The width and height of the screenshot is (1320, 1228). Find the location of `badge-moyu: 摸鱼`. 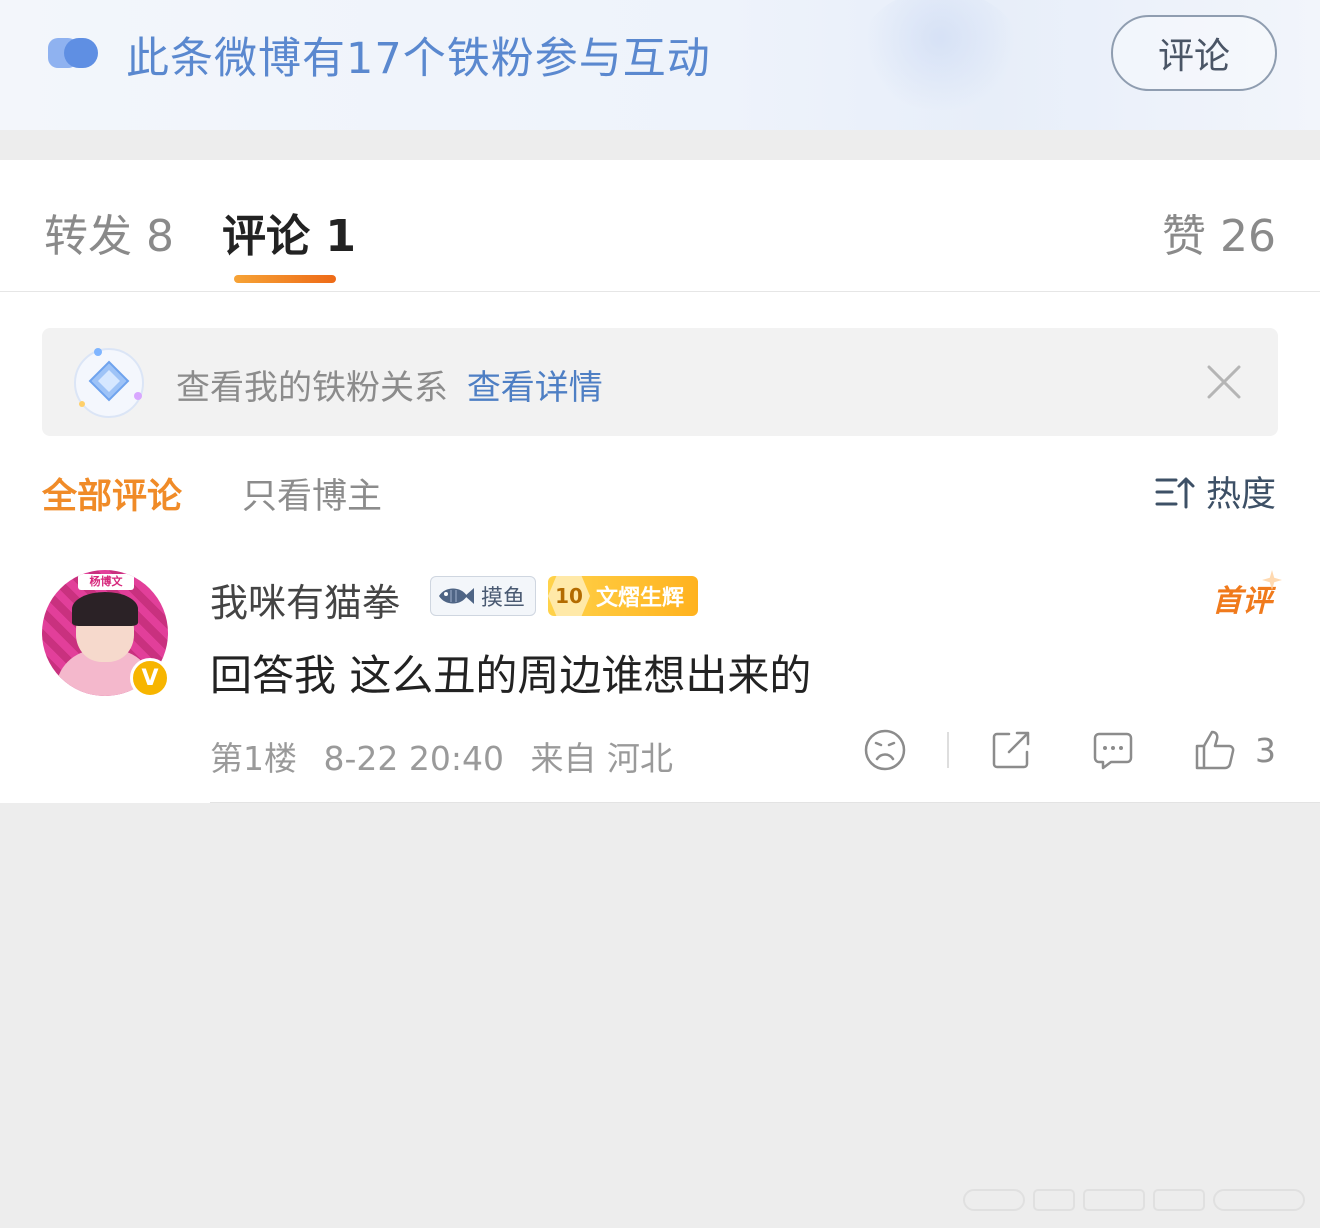

badge-moyu: 摸鱼 is located at coordinates (483, 596).